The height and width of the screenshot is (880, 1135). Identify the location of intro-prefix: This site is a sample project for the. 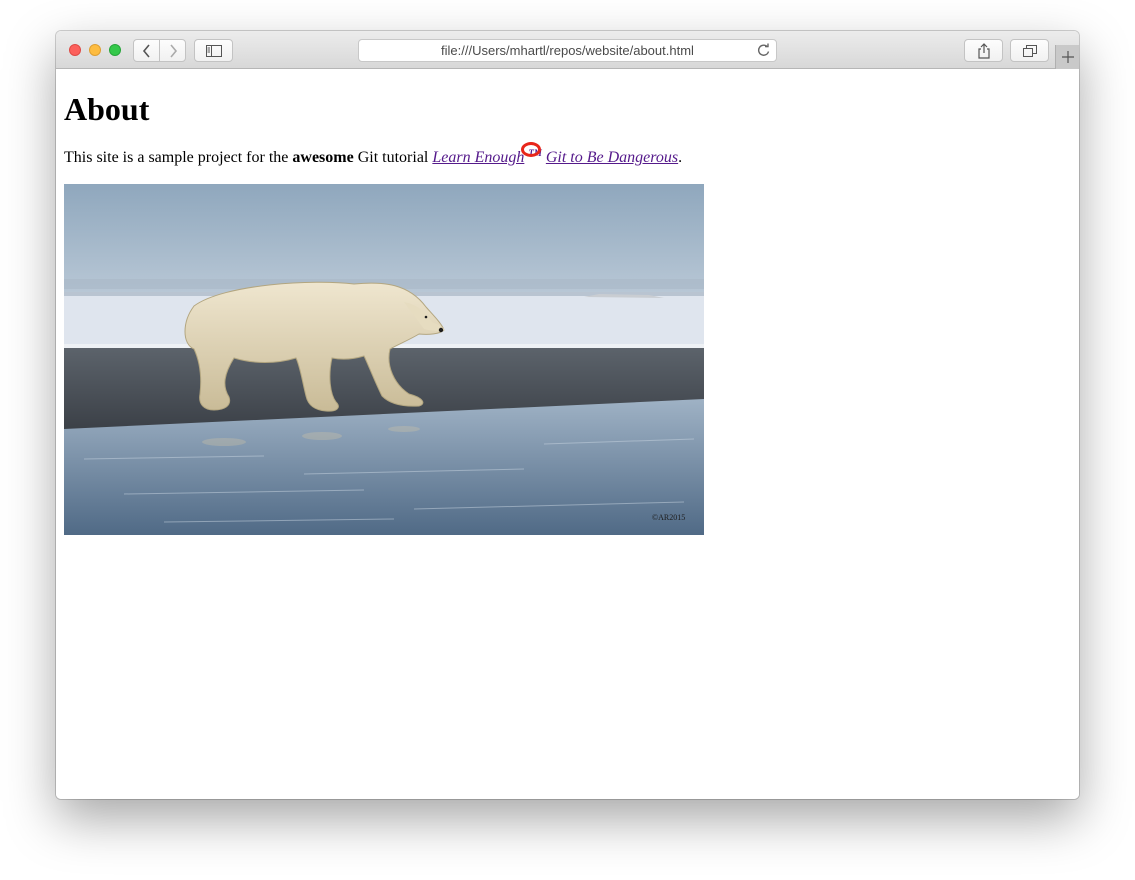
(176, 157).